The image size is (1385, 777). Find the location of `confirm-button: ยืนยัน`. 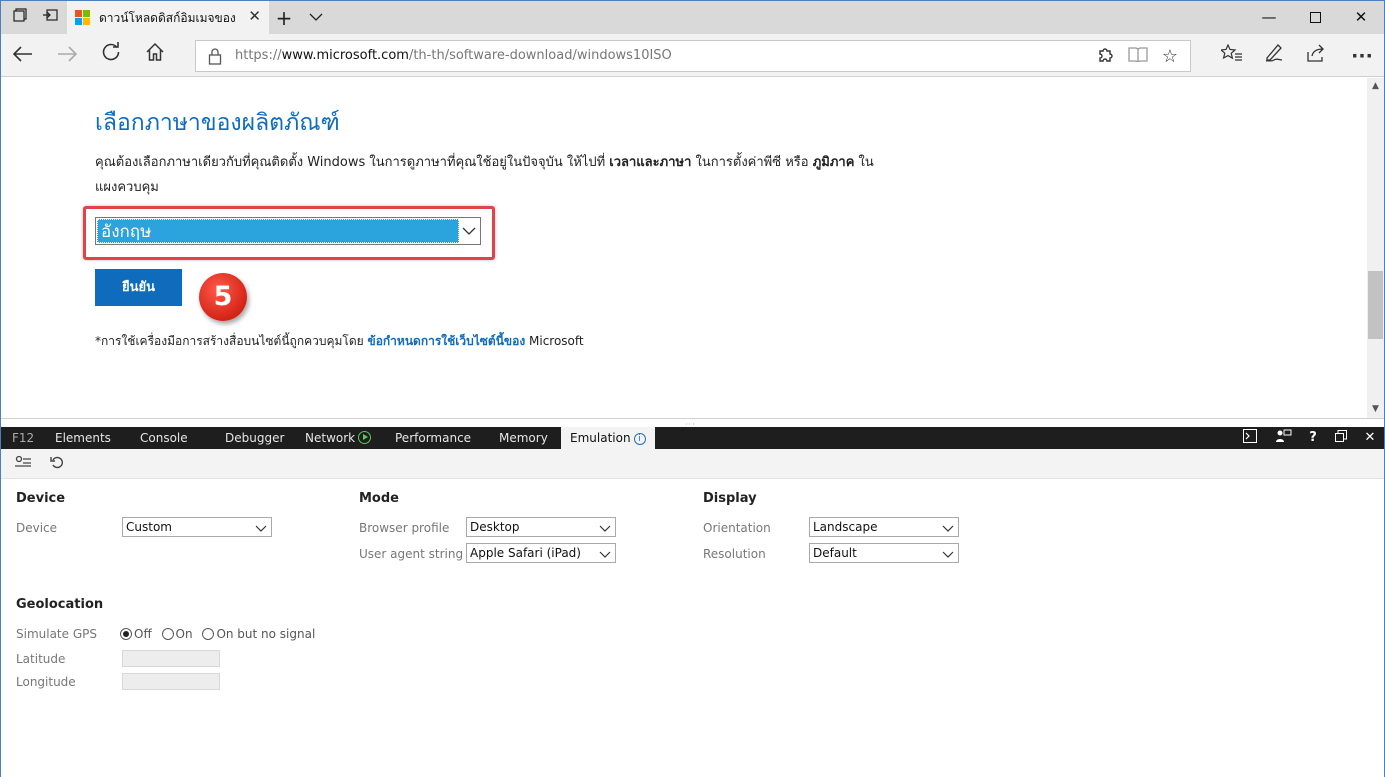

confirm-button: ยืนยัน is located at coordinates (138, 287).